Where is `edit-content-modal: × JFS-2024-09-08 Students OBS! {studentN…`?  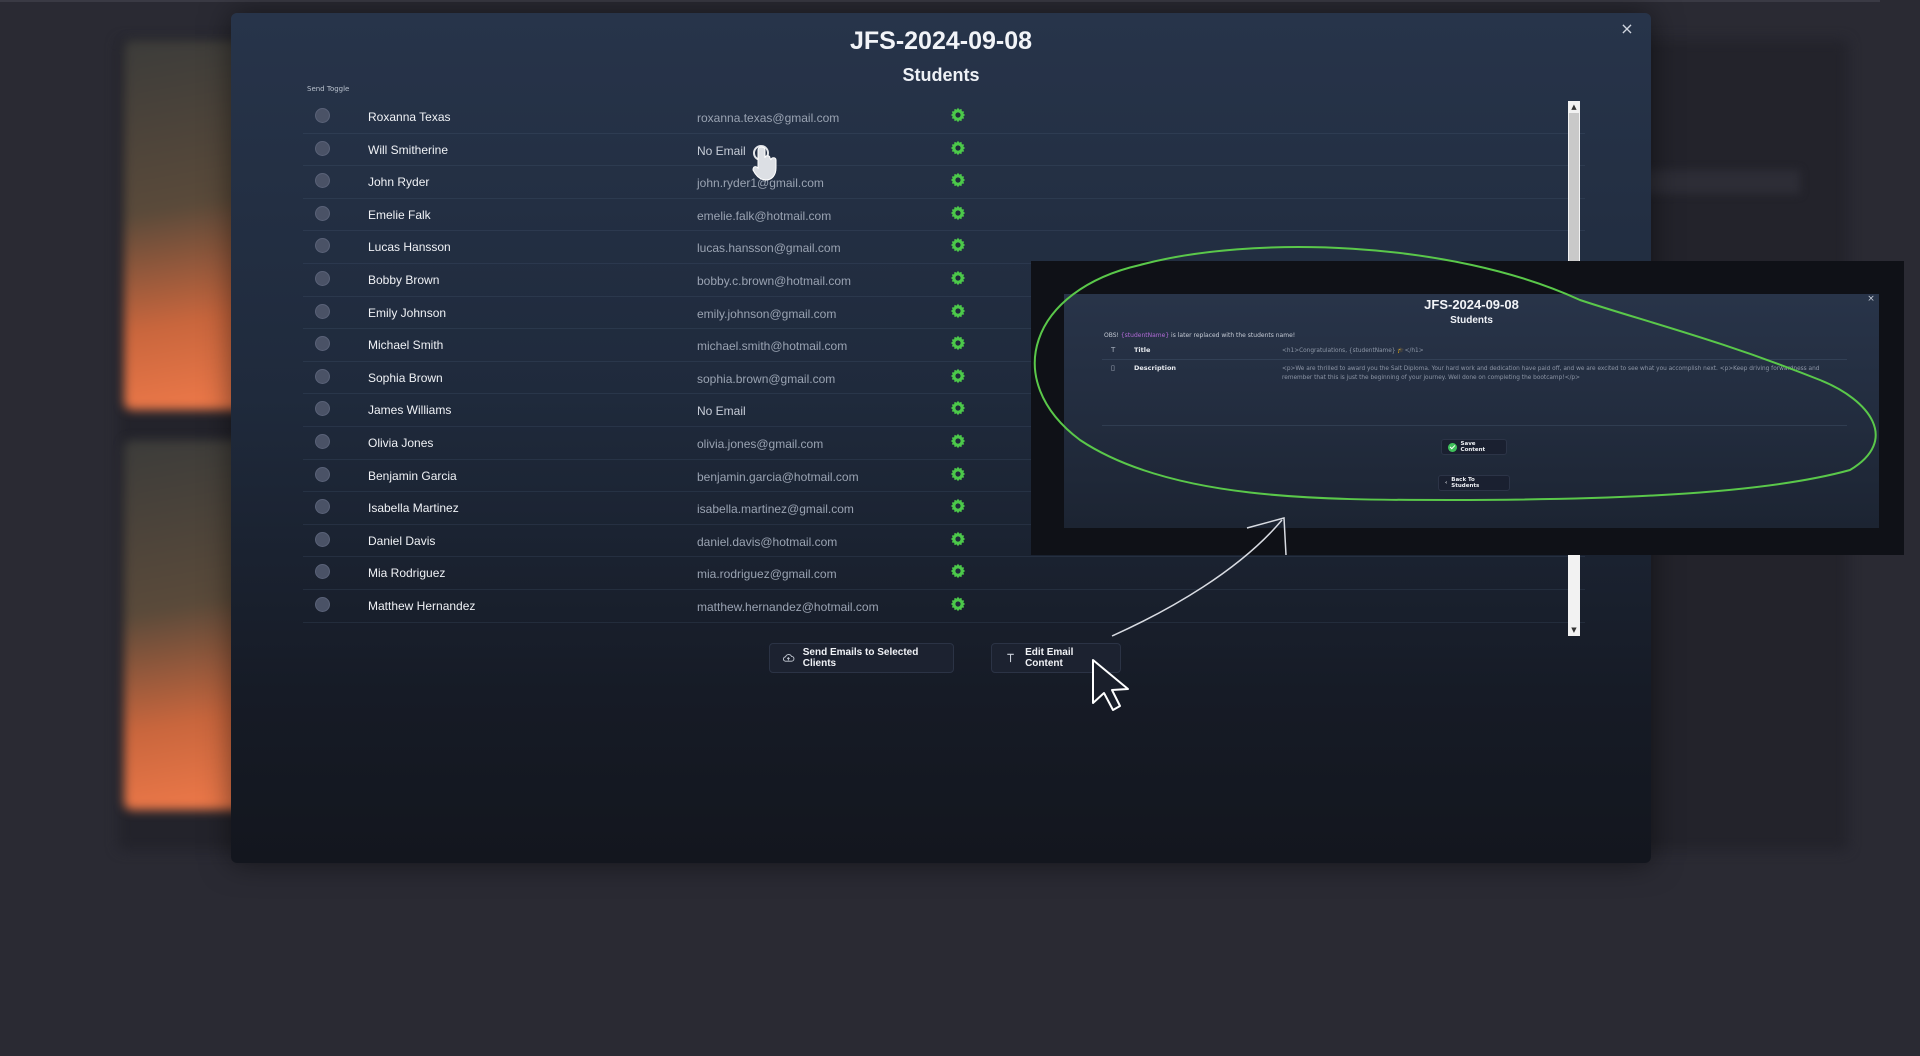 edit-content-modal: × JFS-2024-09-08 Students OBS! {studentN… is located at coordinates (1471, 411).